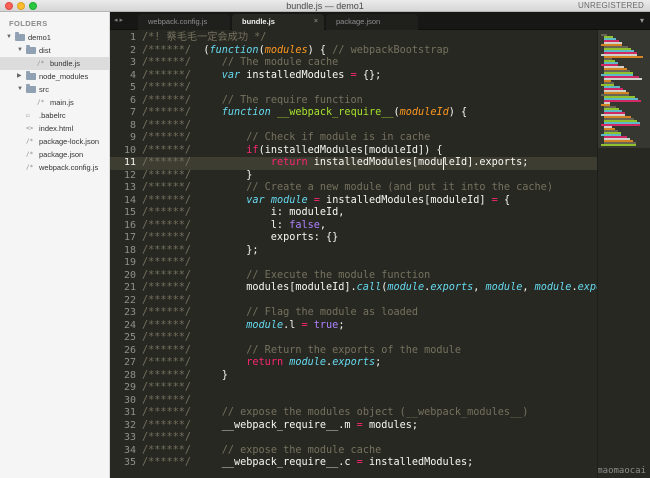 The width and height of the screenshot is (650, 478). I want to click on tree-item-demo1: ▼ demo1, so click(54, 37).